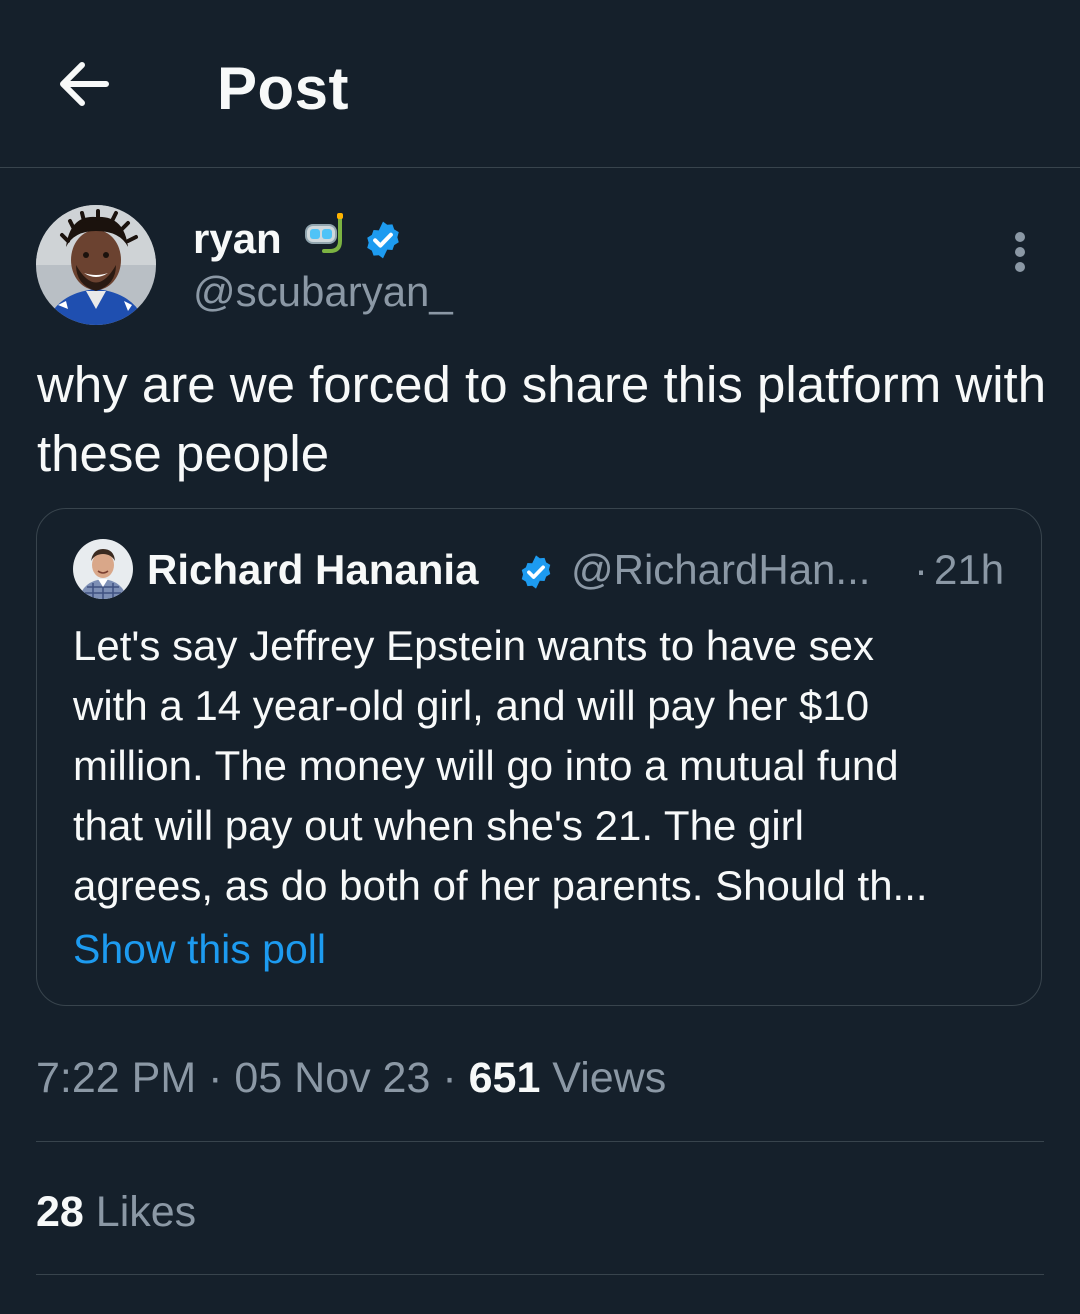  Describe the element at coordinates (313, 569) in the screenshot. I see `quoted-author-name: Richard Hanania` at that location.